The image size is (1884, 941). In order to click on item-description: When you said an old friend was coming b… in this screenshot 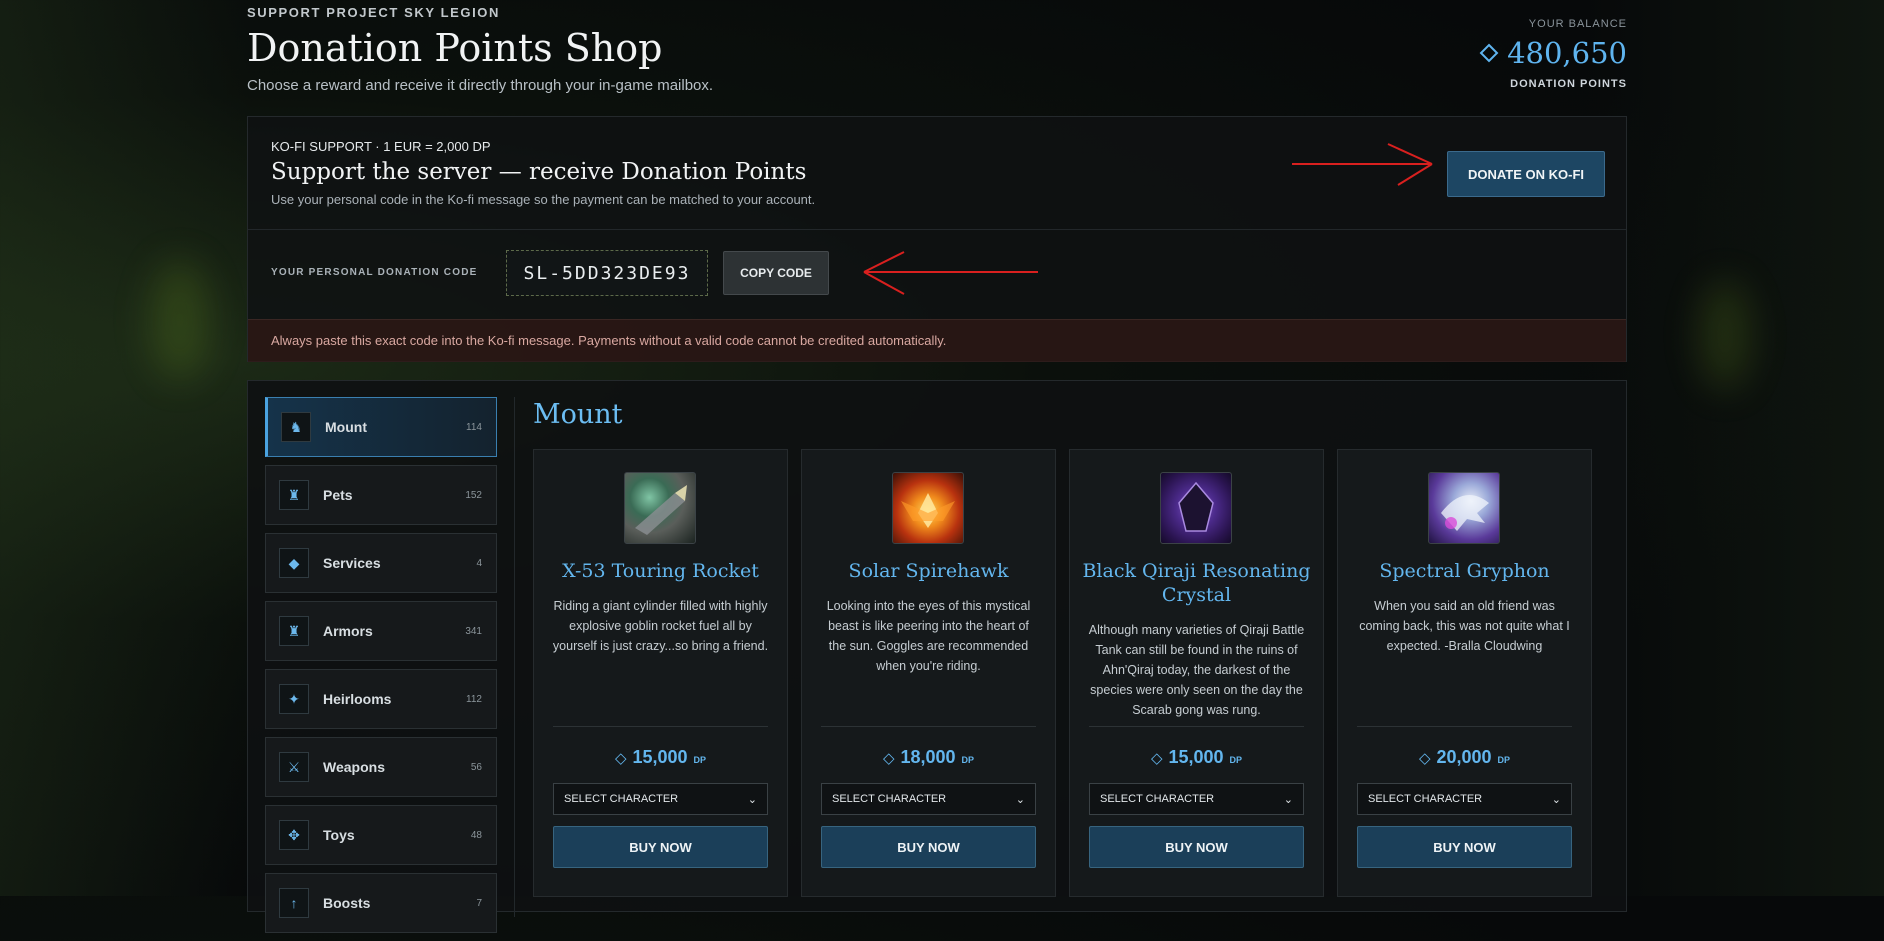, I will do `click(1464, 626)`.